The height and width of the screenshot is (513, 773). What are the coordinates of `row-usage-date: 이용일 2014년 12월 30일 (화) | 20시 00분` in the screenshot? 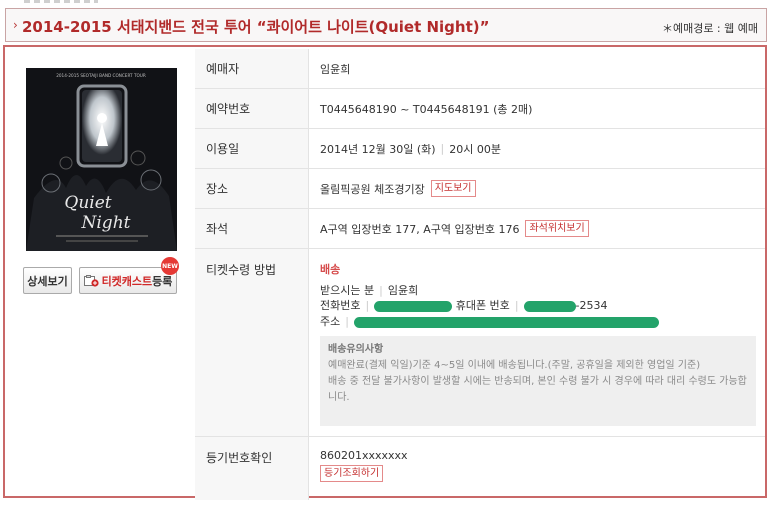 It's located at (480, 149).